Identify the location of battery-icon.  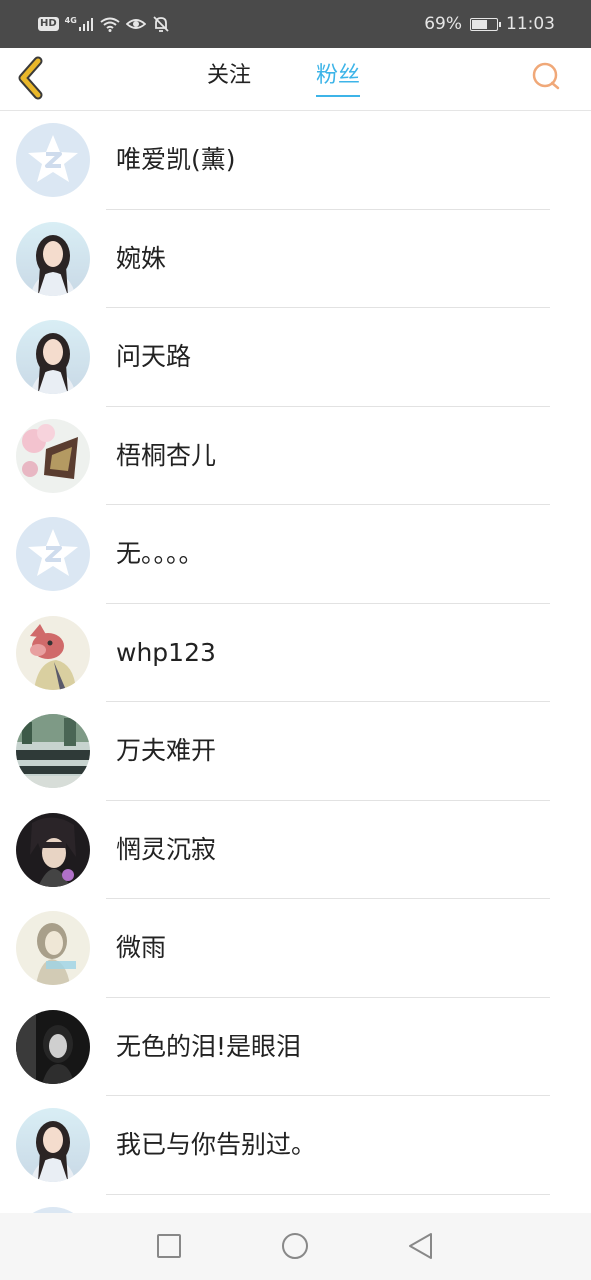
(485, 24).